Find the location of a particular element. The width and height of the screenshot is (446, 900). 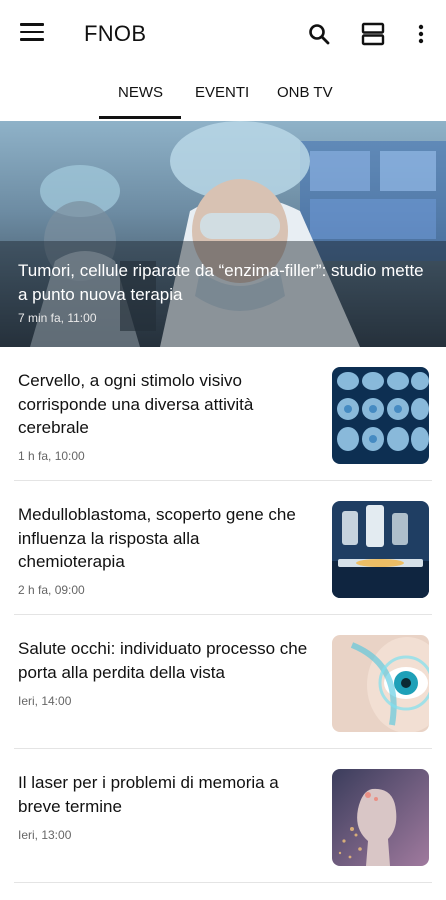

article-timestamp: Ieri, 13:00 is located at coordinates (45, 835).